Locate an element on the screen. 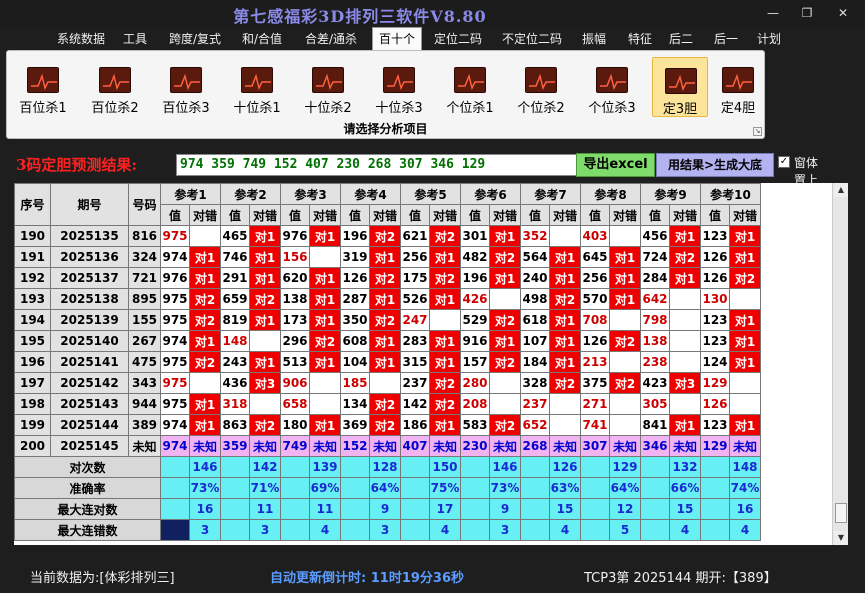  ribbon-button-3: 十位杀1 is located at coordinates (257, 87).